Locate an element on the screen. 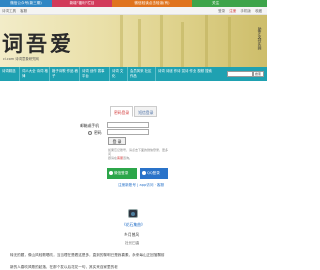 This screenshot has width=320, height=270. login-tabs: 密码登录 短信登录 is located at coordinates (134, 111).